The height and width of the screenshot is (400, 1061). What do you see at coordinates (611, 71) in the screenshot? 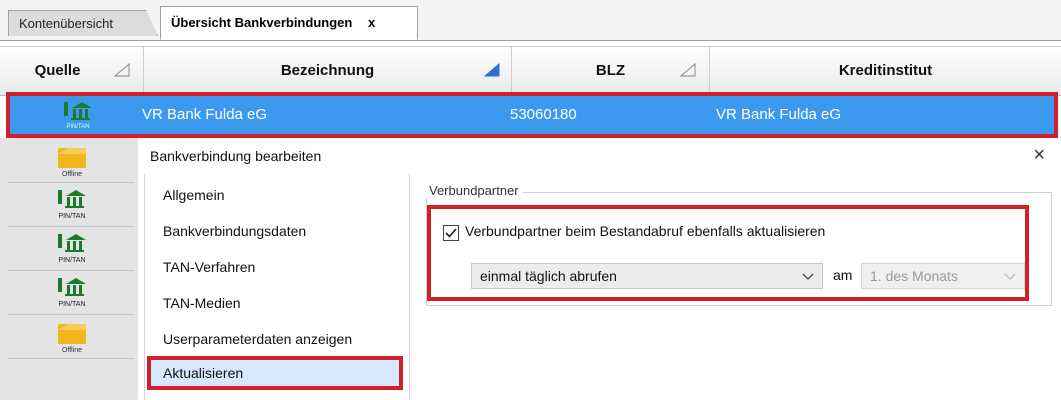
I see `column-header-blz: BLZ` at bounding box center [611, 71].